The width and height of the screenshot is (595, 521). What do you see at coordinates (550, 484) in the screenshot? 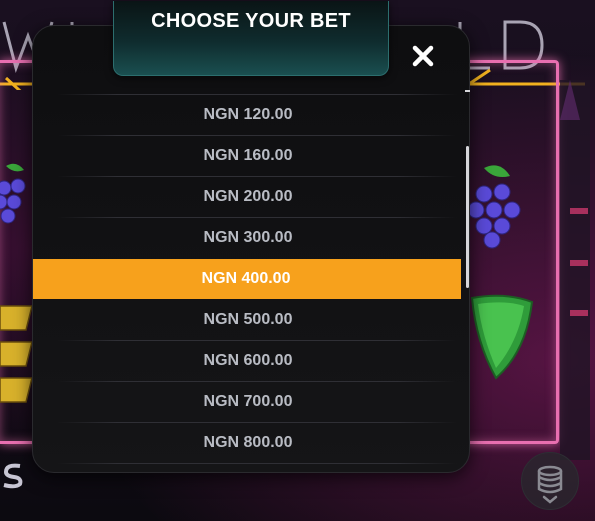
I see `coin-stack-icon` at bounding box center [550, 484].